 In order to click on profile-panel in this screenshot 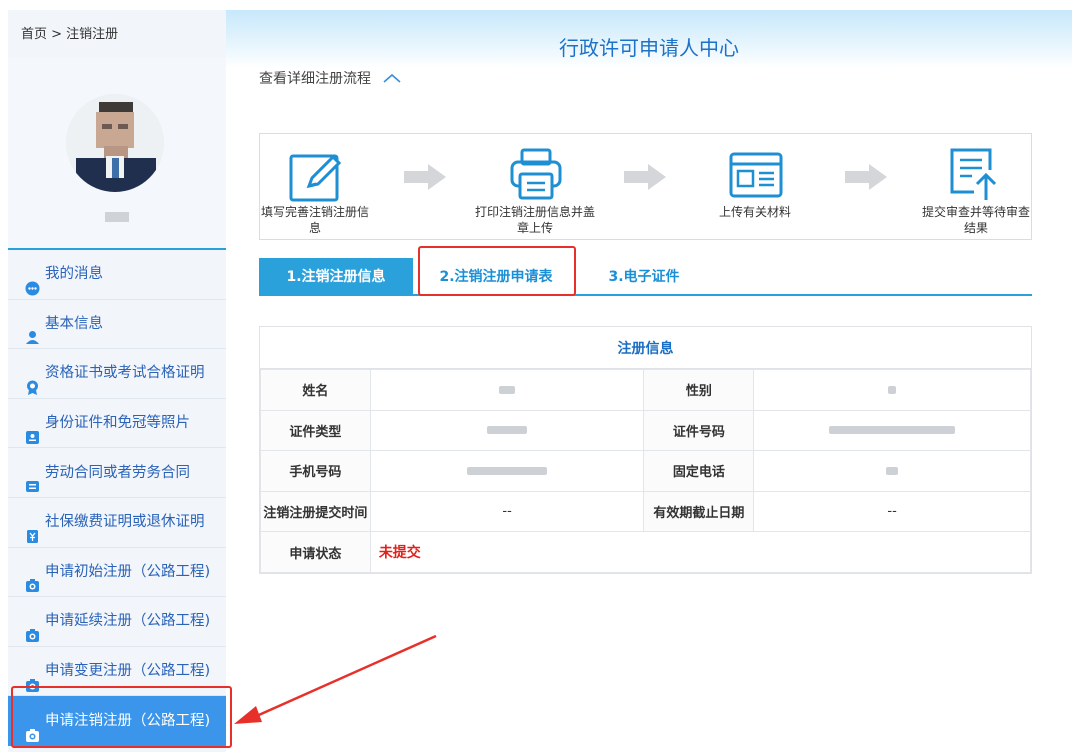, I will do `click(117, 154)`.